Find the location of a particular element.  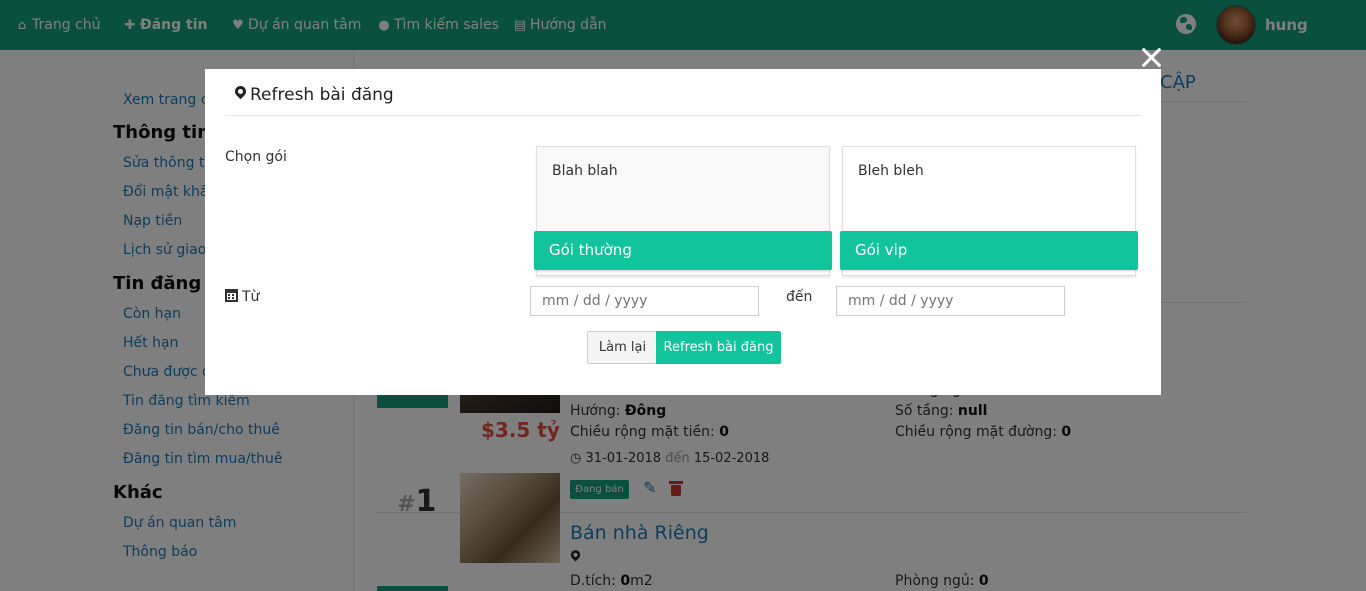

reset-button: Làm lại is located at coordinates (622, 347).